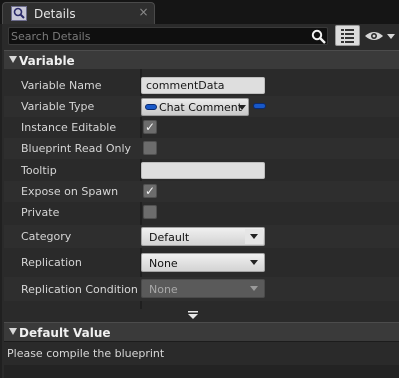 The height and width of the screenshot is (378, 399). I want to click on compile-message: Please compile the blueprint, so click(86, 353).